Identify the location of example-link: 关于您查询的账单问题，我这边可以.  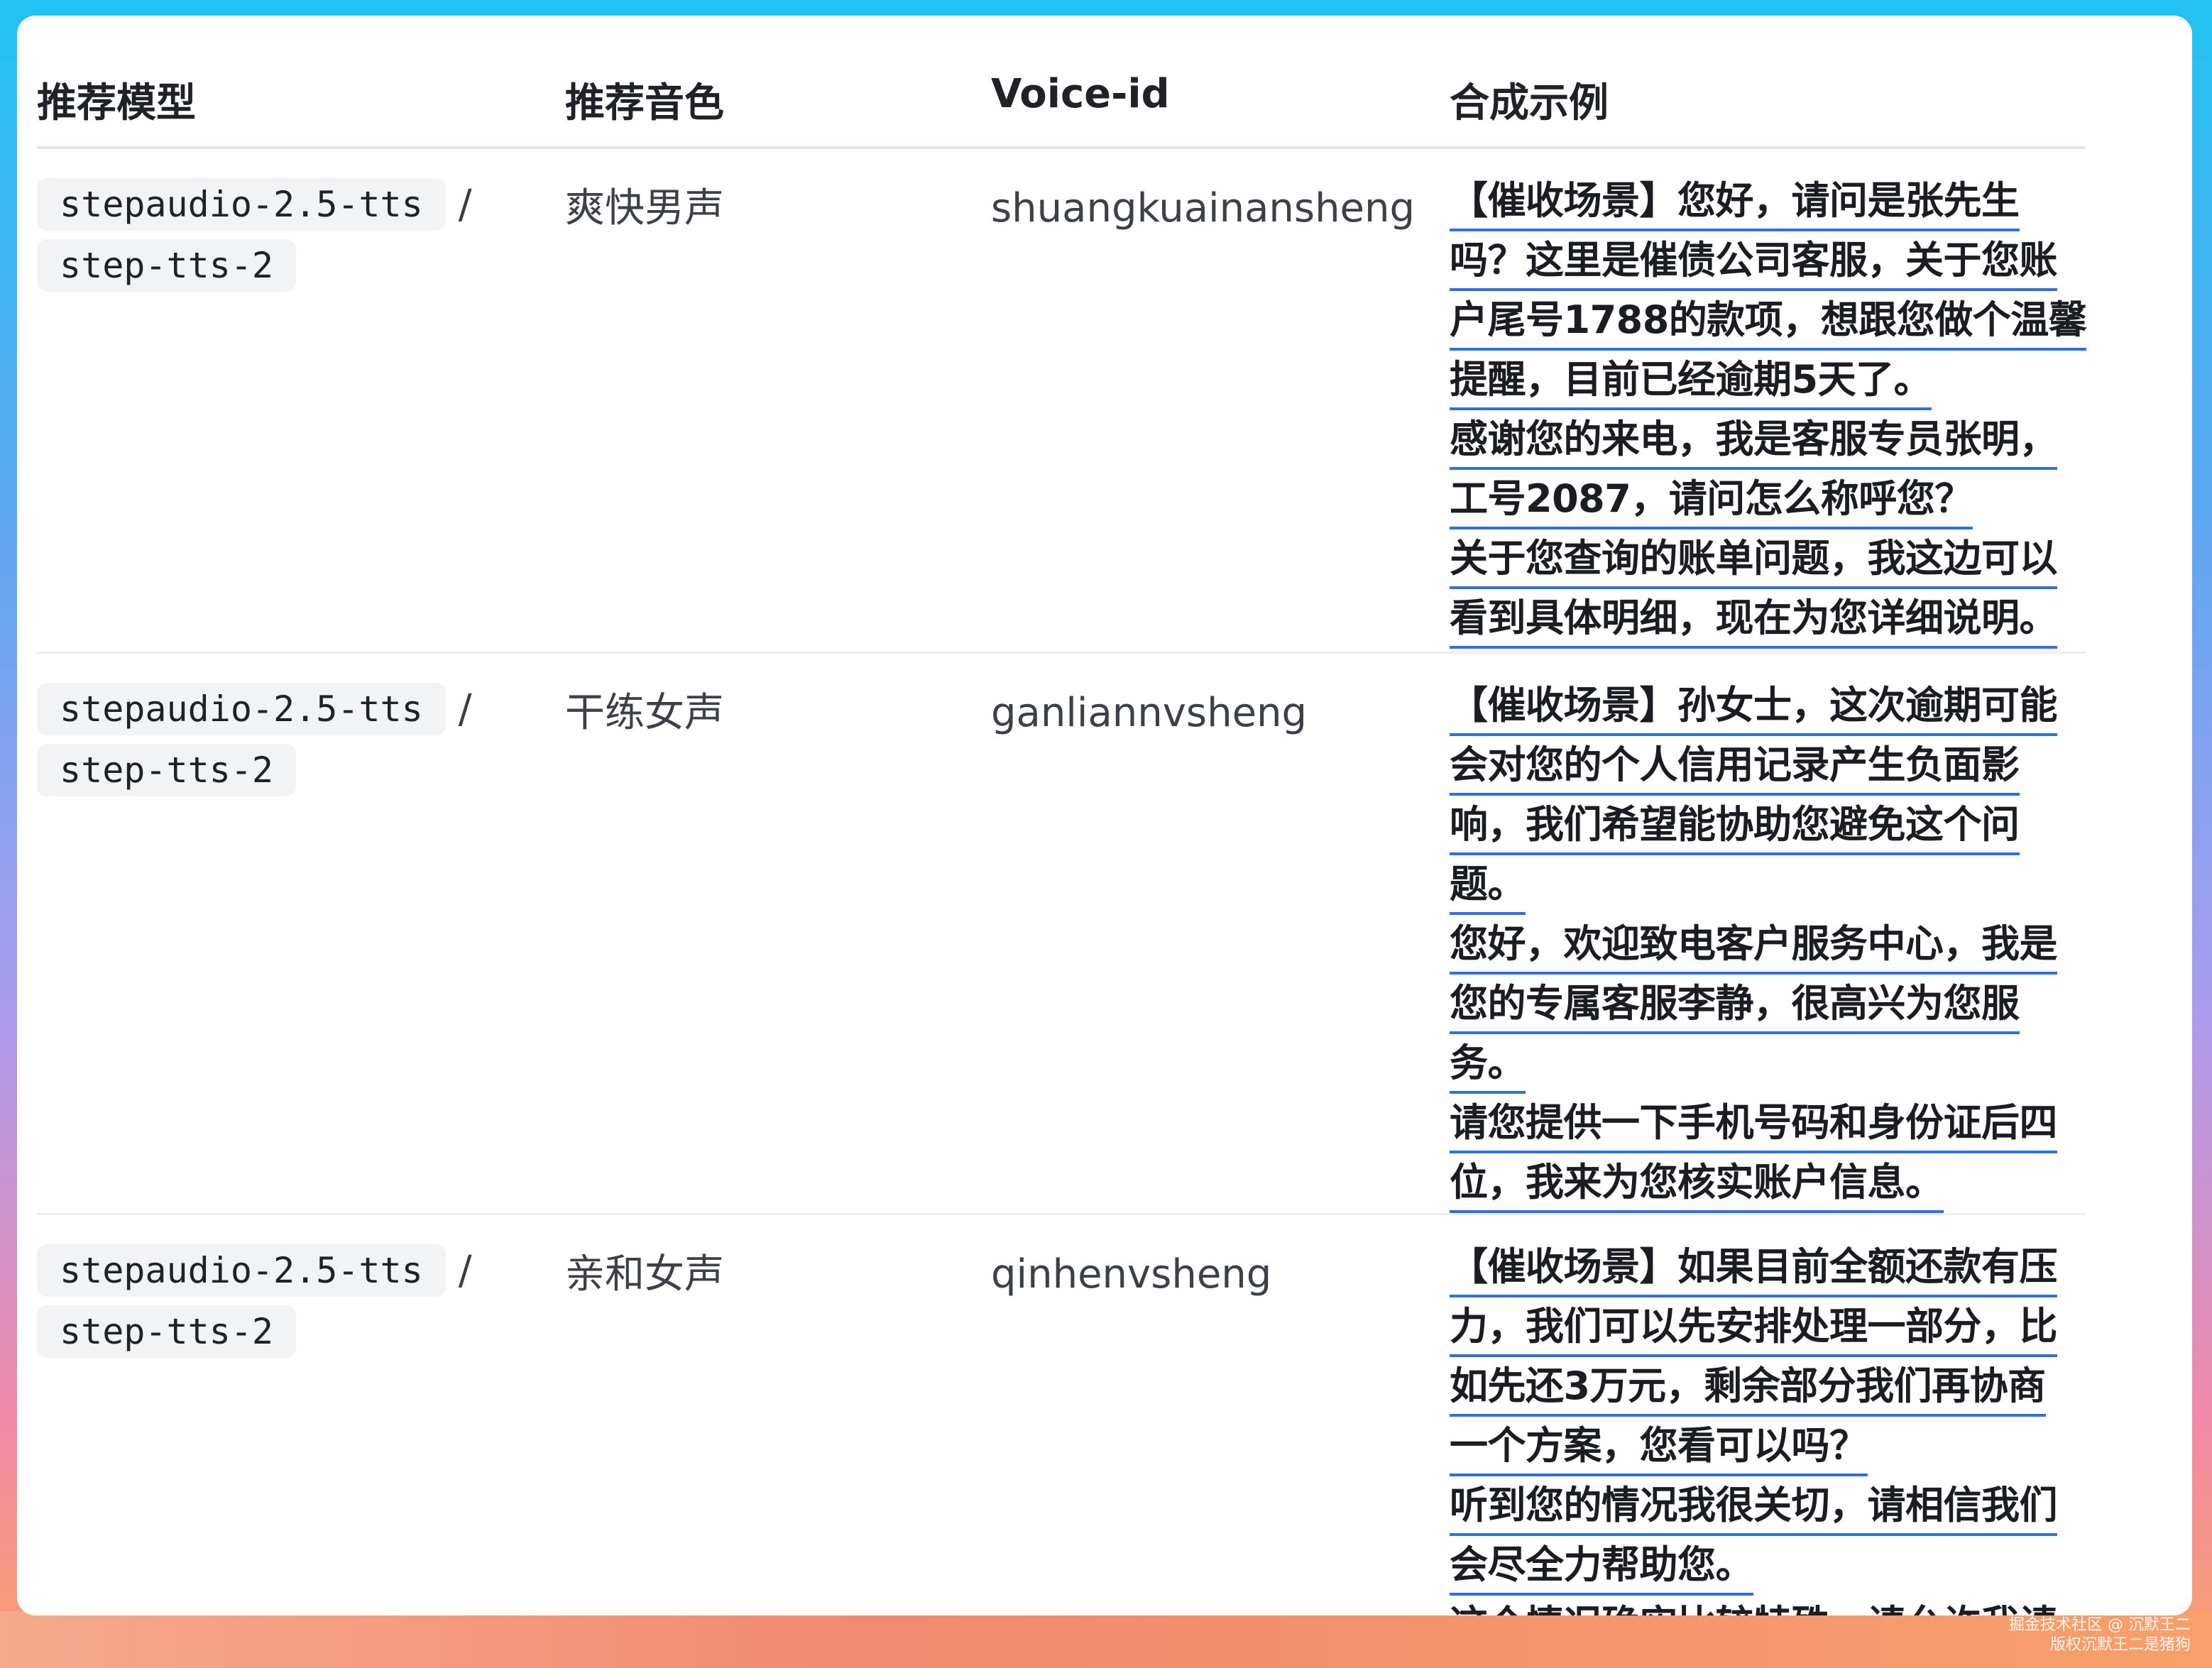
(1754, 560).